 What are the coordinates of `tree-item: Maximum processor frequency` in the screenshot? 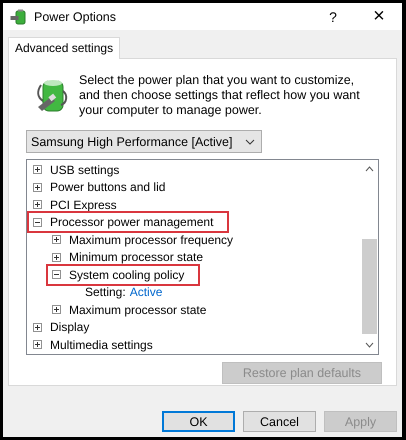 It's located at (151, 239).